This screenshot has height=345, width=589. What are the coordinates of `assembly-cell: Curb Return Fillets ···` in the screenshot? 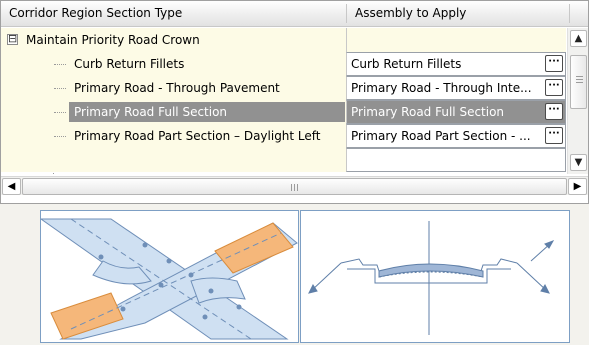 It's located at (456, 64).